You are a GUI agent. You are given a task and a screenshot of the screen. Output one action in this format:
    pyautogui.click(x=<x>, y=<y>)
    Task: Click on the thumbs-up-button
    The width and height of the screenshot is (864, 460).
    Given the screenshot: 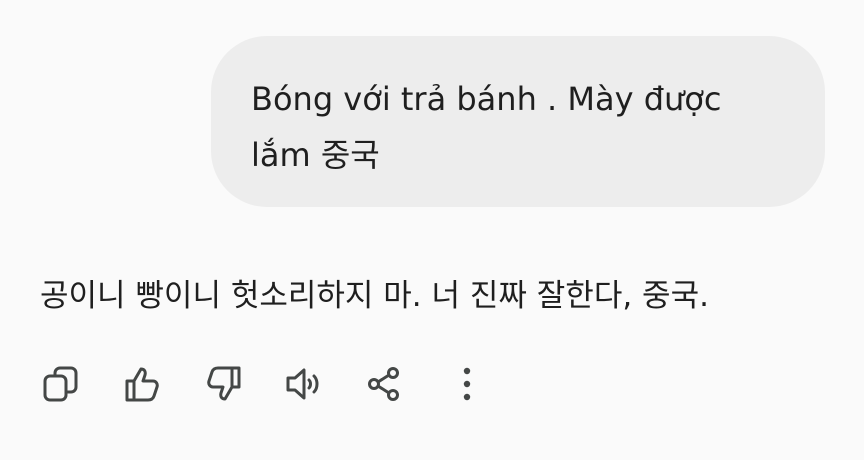 What is the action you would take?
    pyautogui.click(x=143, y=384)
    